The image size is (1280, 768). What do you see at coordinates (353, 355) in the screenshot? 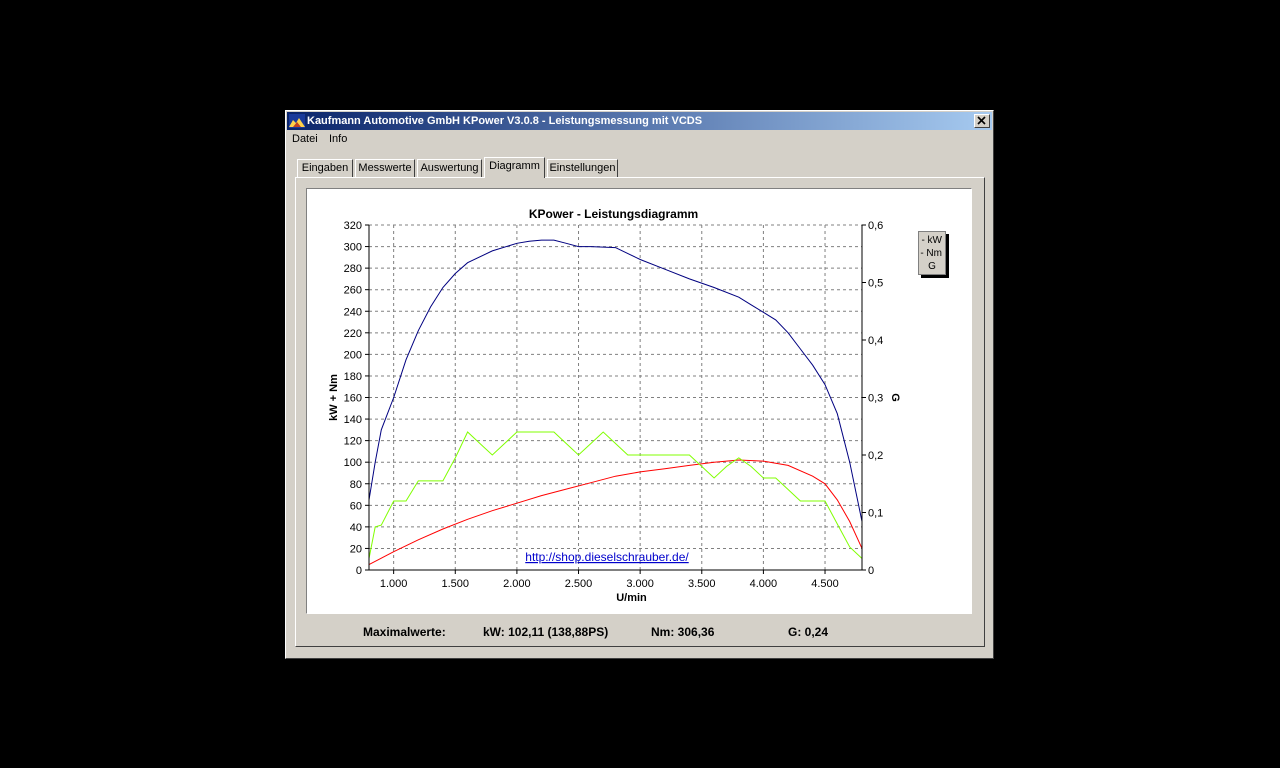
I see `y-tick-label: 200` at bounding box center [353, 355].